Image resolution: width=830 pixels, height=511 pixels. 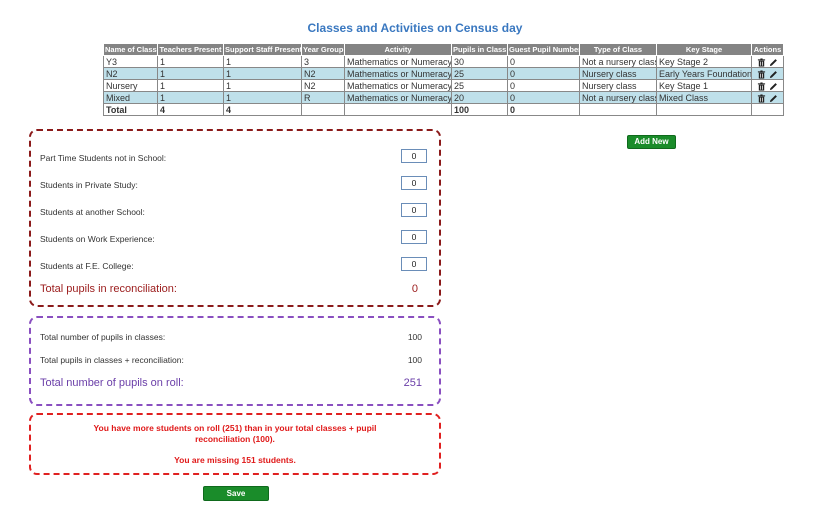 What do you see at coordinates (767, 49) in the screenshot?
I see `header-actions: Actions` at bounding box center [767, 49].